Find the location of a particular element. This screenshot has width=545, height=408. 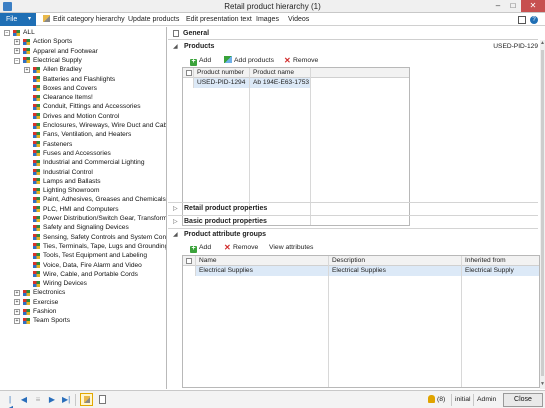

last-record-icon: ▶| is located at coordinates (66, 399).